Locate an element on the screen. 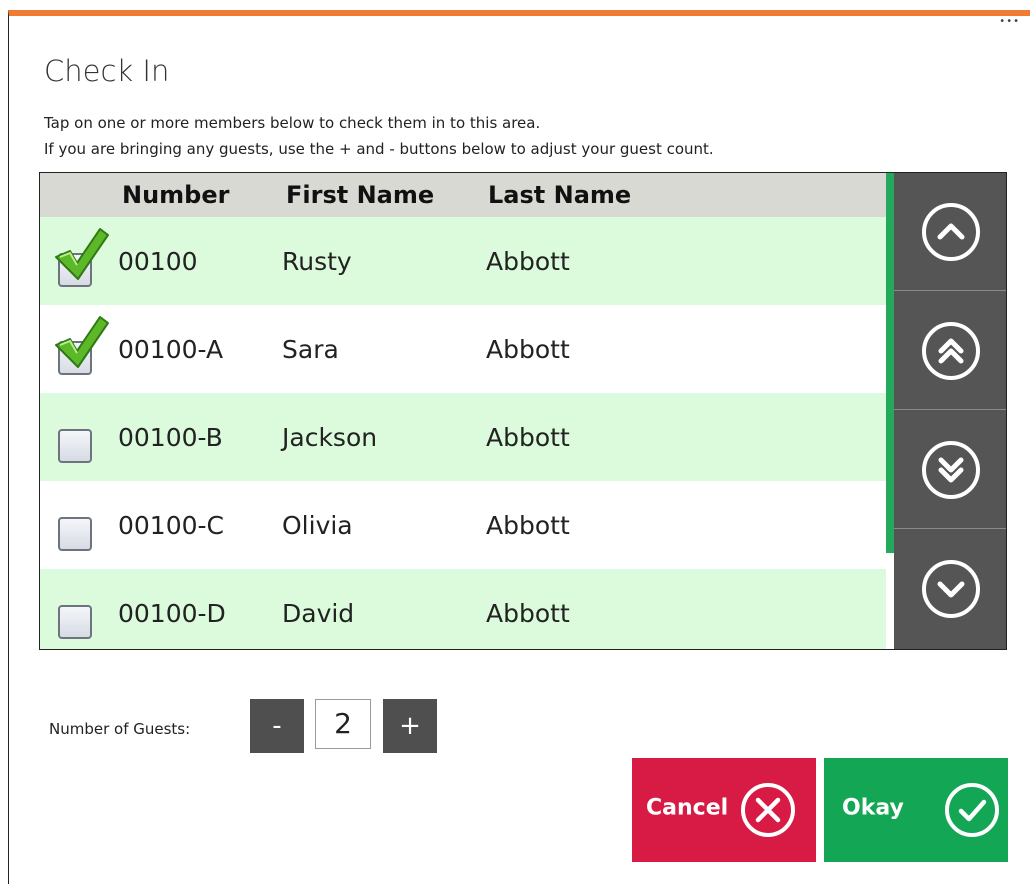  increase-guests-button: + is located at coordinates (410, 726).